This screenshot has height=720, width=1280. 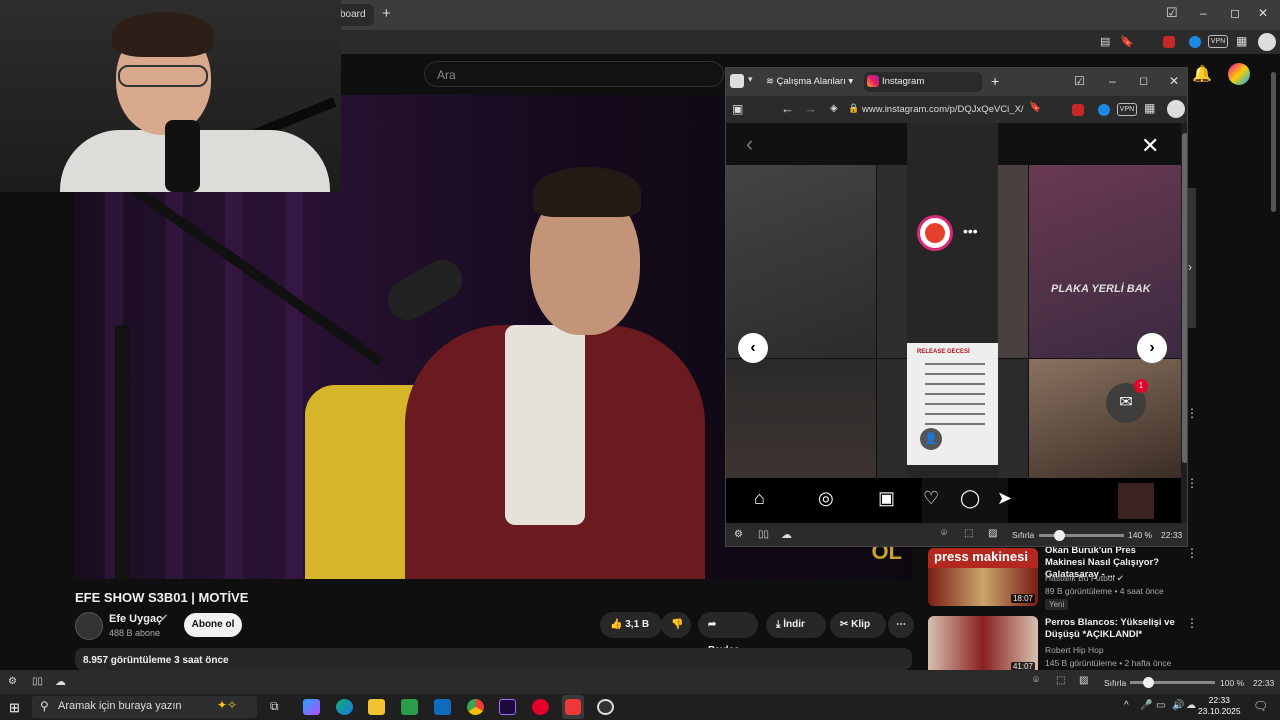 I want to click on zoom-slider-handle, so click(x=1059, y=535).